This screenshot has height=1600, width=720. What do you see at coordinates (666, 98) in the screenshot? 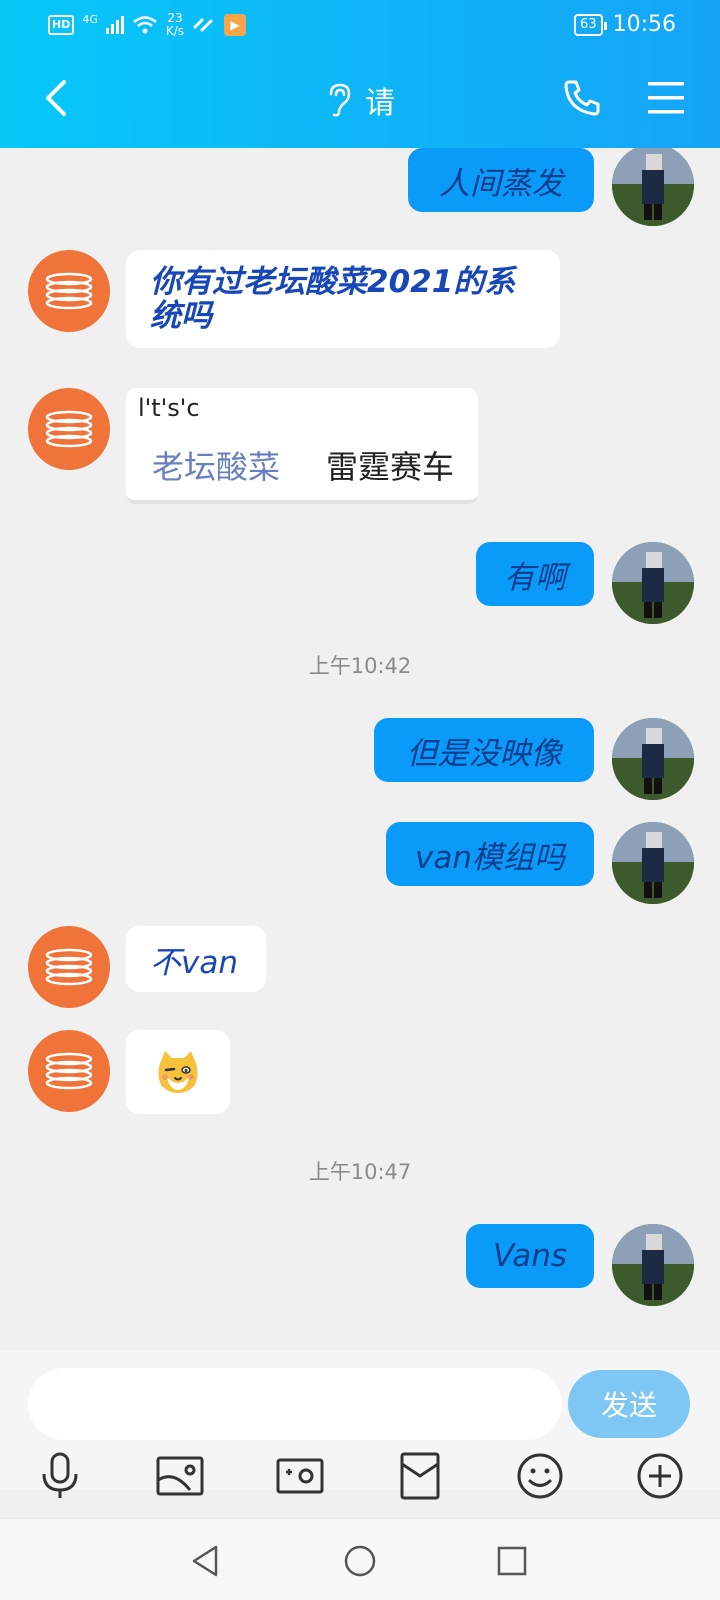
I see `menu-icon` at bounding box center [666, 98].